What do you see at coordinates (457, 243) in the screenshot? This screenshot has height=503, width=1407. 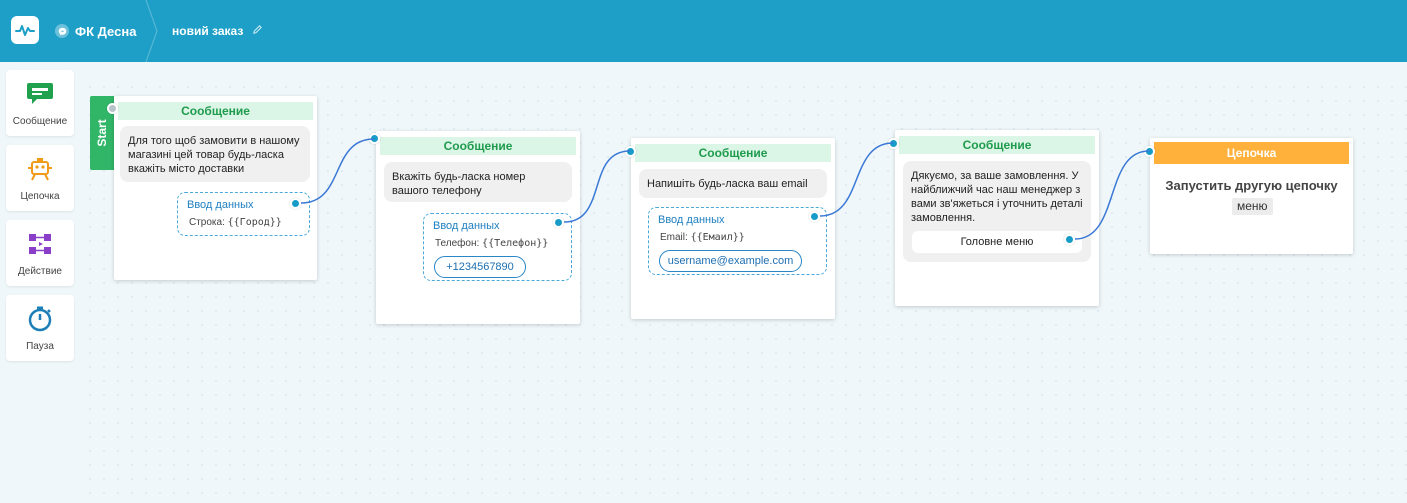 I see `input-label: Телефон:` at bounding box center [457, 243].